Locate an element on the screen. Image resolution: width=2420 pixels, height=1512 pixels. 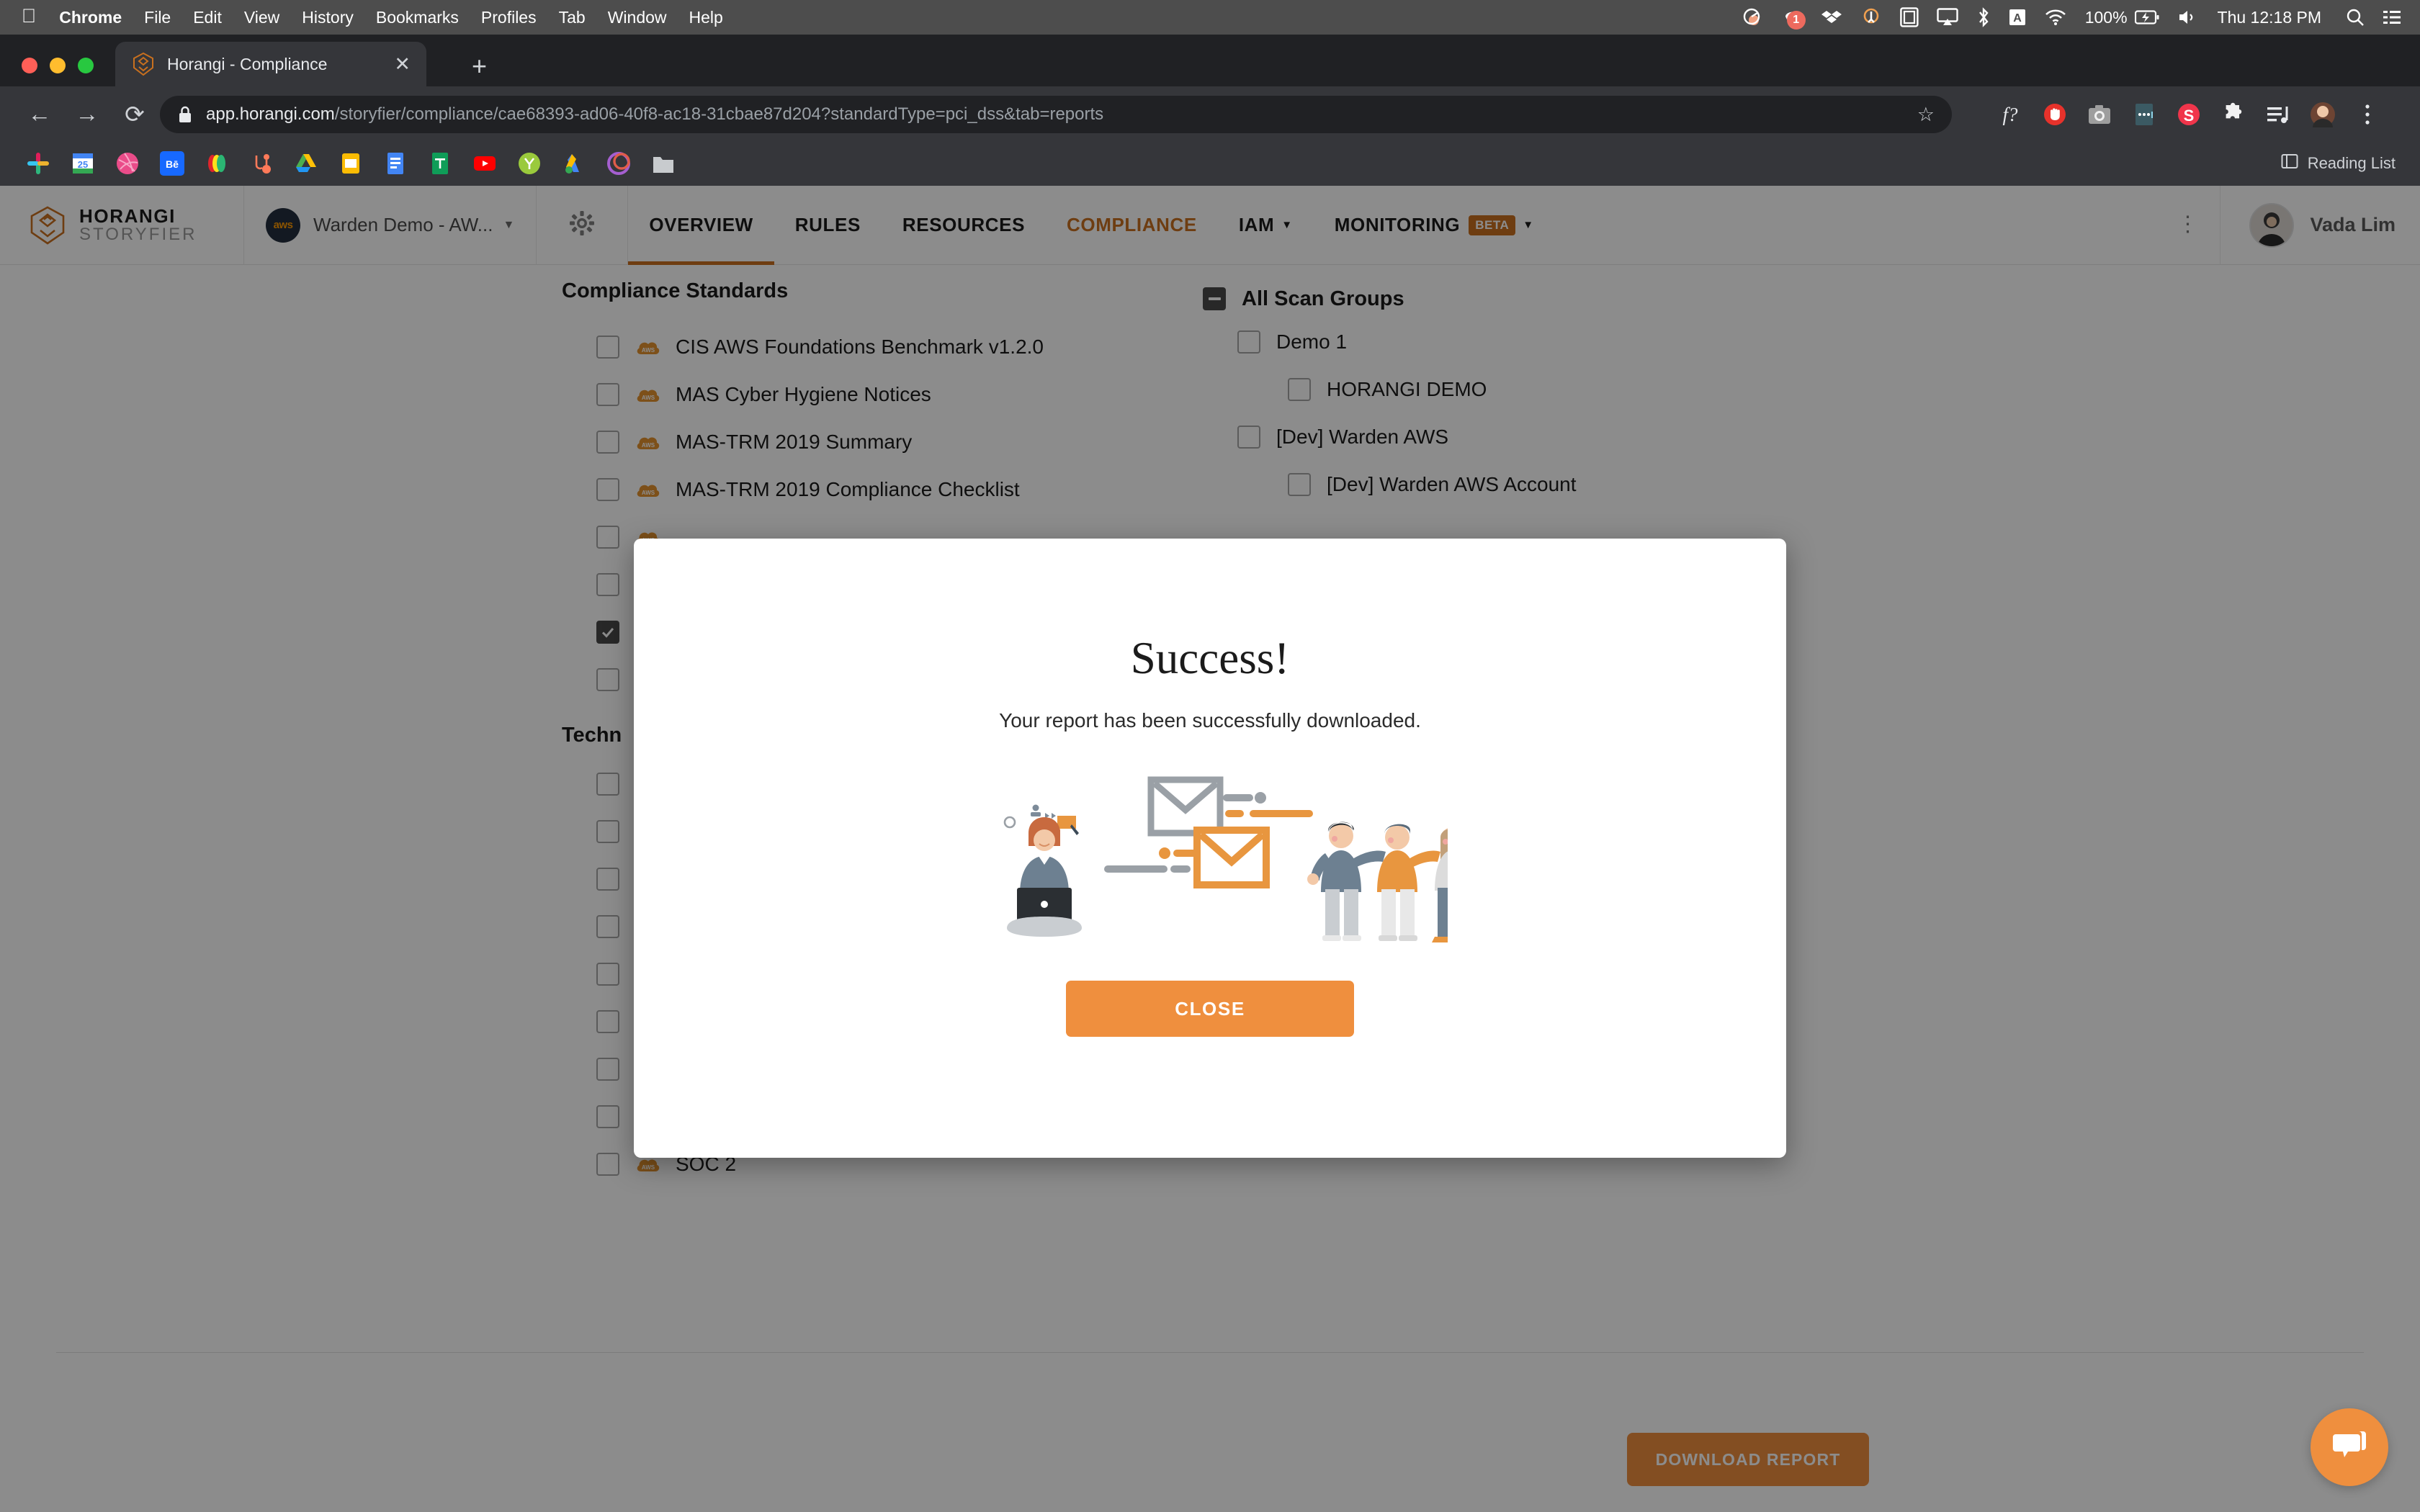
keyboard-input-icon: A is located at coordinates (2018, 17).